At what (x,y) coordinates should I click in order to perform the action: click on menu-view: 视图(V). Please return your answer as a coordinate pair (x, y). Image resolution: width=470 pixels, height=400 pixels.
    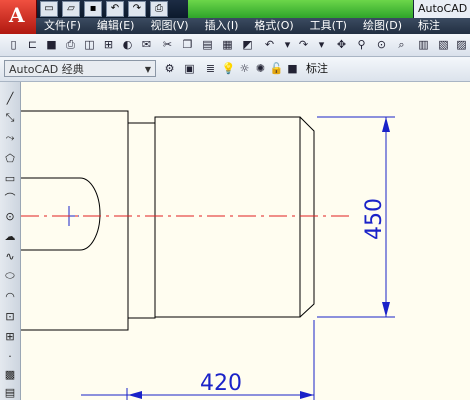
    Looking at the image, I should click on (169, 26).